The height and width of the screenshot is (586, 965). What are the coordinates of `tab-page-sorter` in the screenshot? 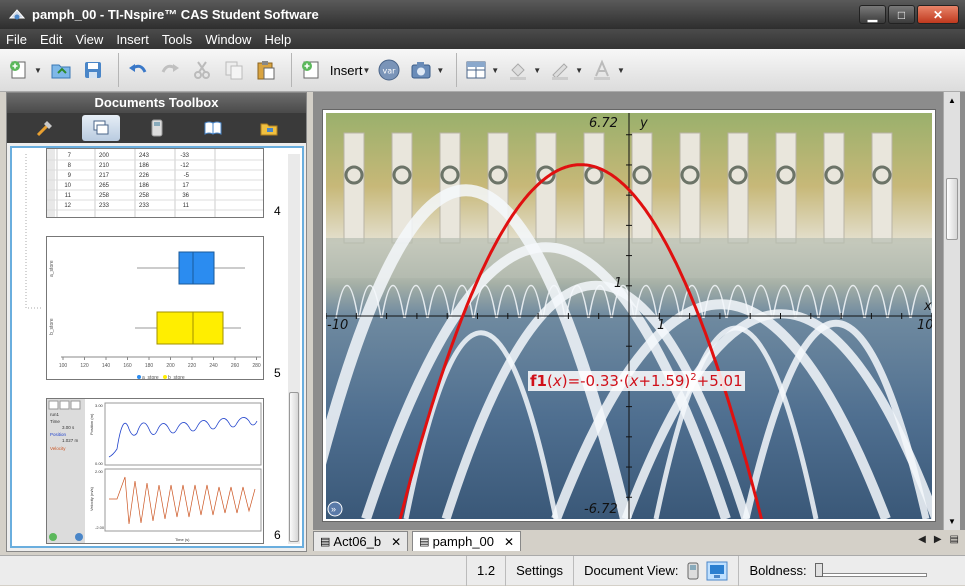 It's located at (100, 128).